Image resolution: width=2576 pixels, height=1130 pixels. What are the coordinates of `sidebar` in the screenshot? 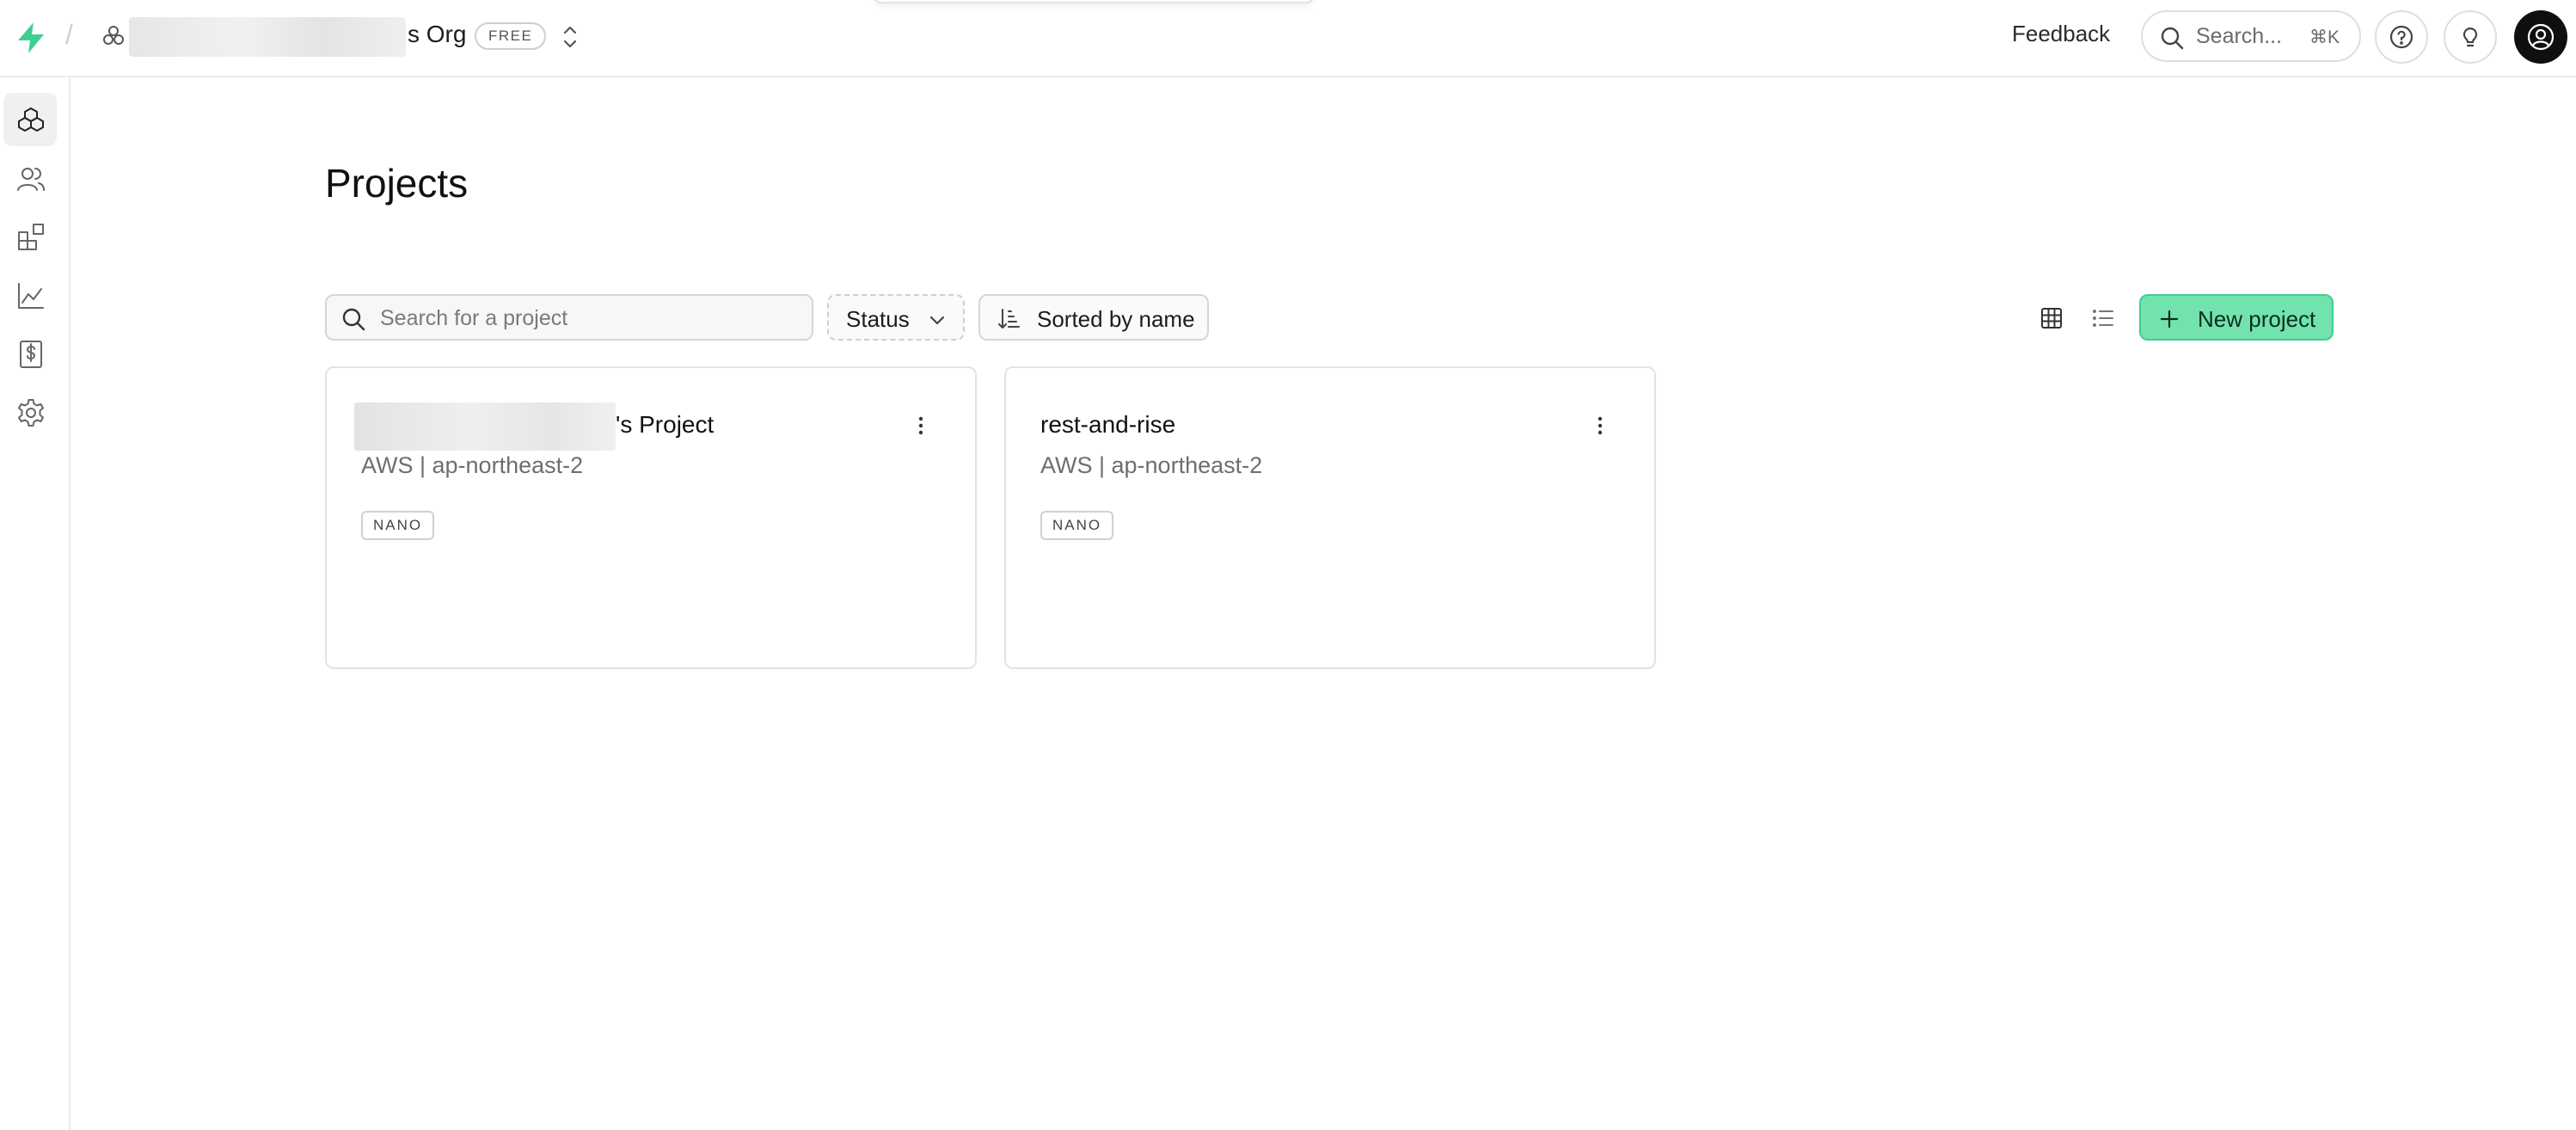 It's located at (36, 603).